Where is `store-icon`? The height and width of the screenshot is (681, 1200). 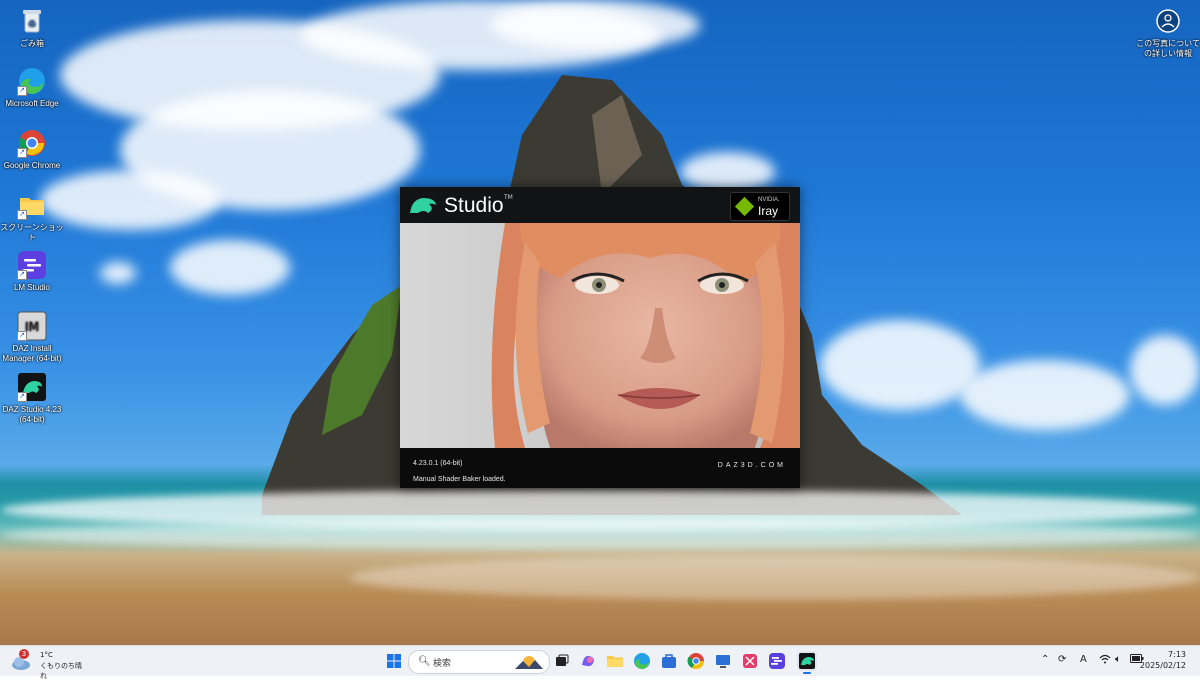
store-icon is located at coordinates (669, 661).